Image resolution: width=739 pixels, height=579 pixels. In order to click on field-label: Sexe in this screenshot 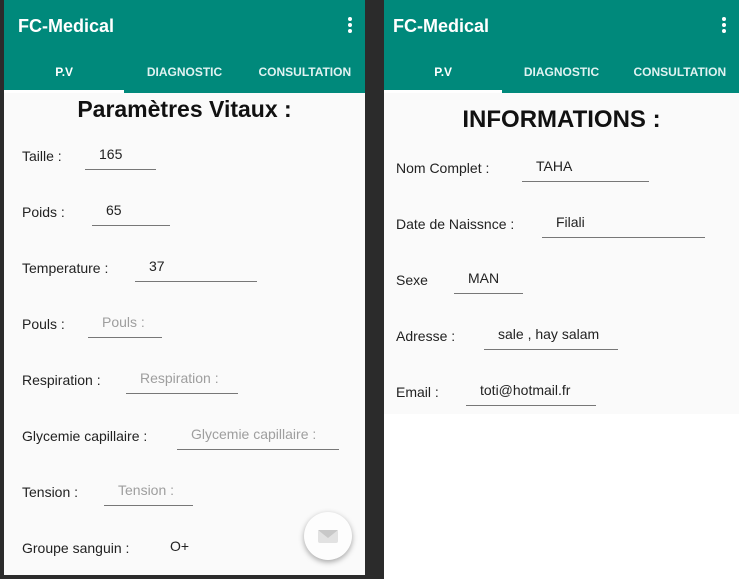, I will do `click(412, 280)`.